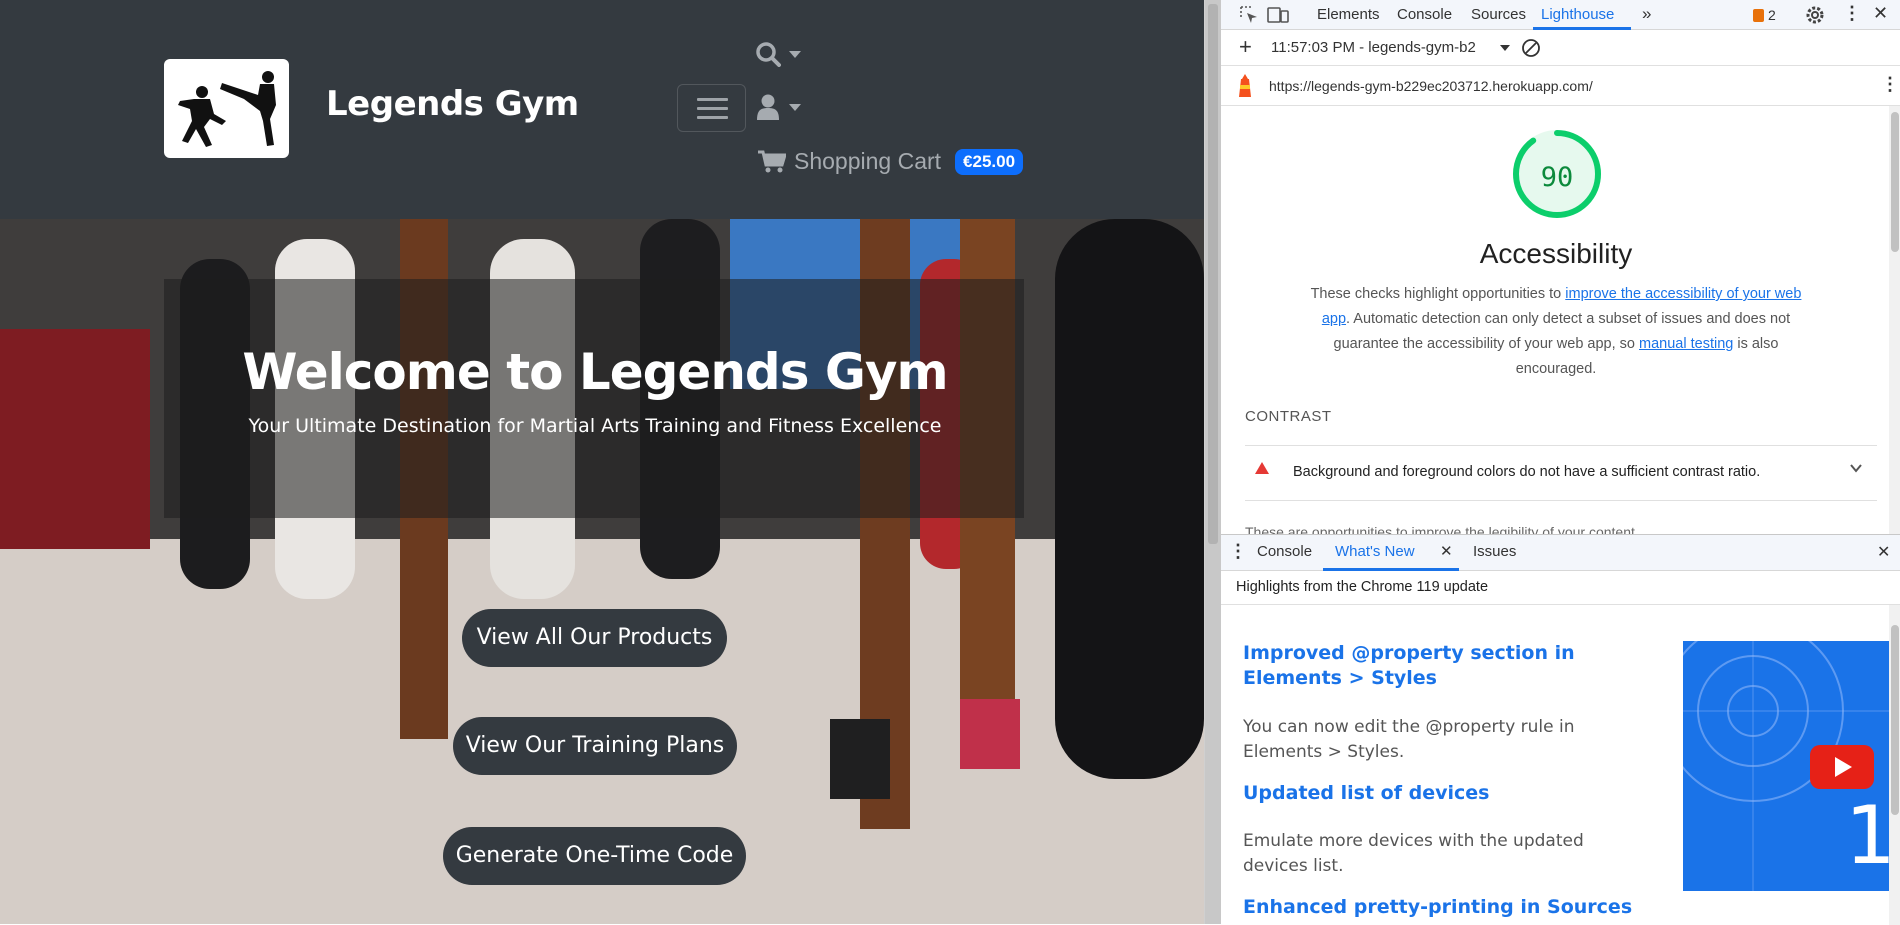 Image resolution: width=1900 pixels, height=925 pixels. What do you see at coordinates (1758, 15) in the screenshot?
I see `issue-flag-icon` at bounding box center [1758, 15].